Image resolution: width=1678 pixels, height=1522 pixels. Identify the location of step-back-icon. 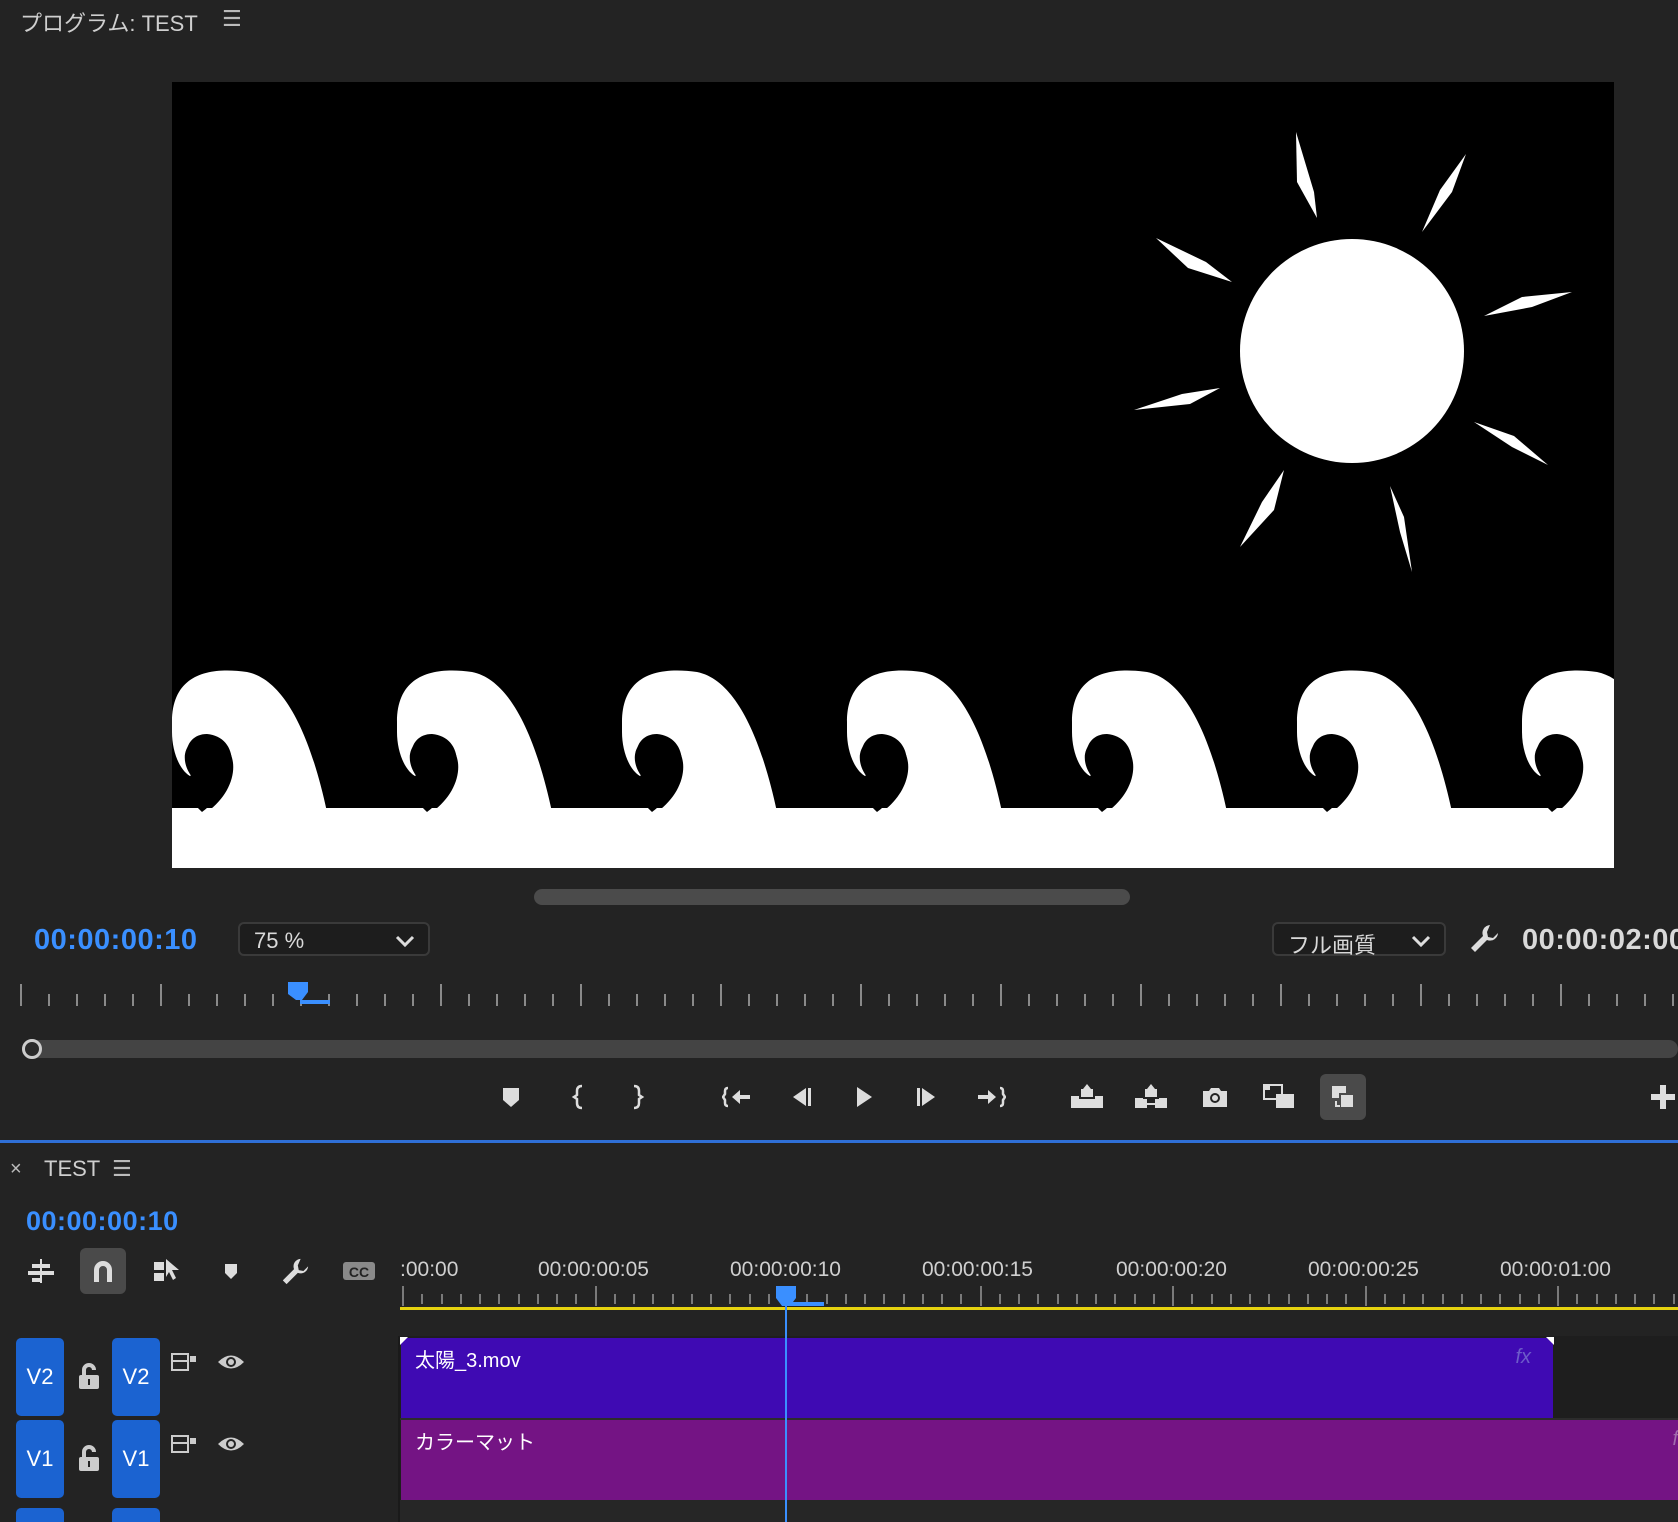
(802, 1097).